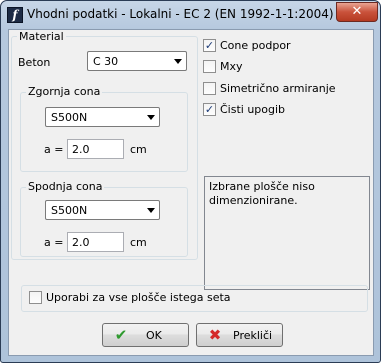  I want to click on spodnja-steel-combo: S500N, so click(102, 210).